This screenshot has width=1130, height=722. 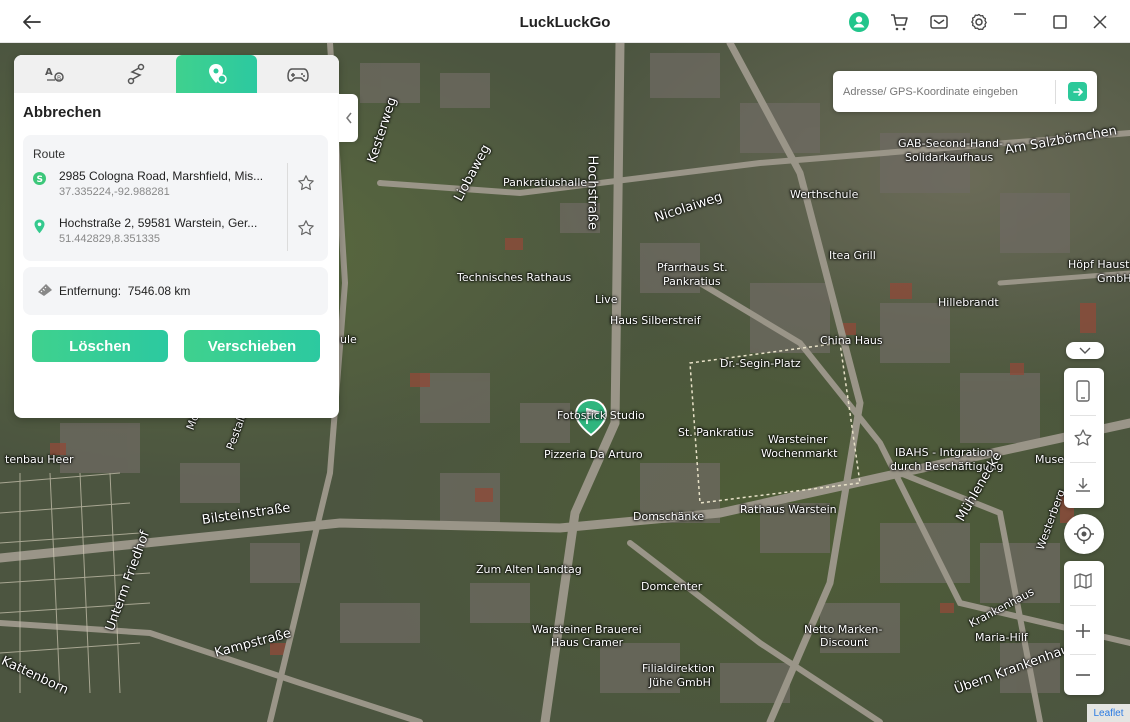 I want to click on svg-text: S, so click(x=40, y=180).